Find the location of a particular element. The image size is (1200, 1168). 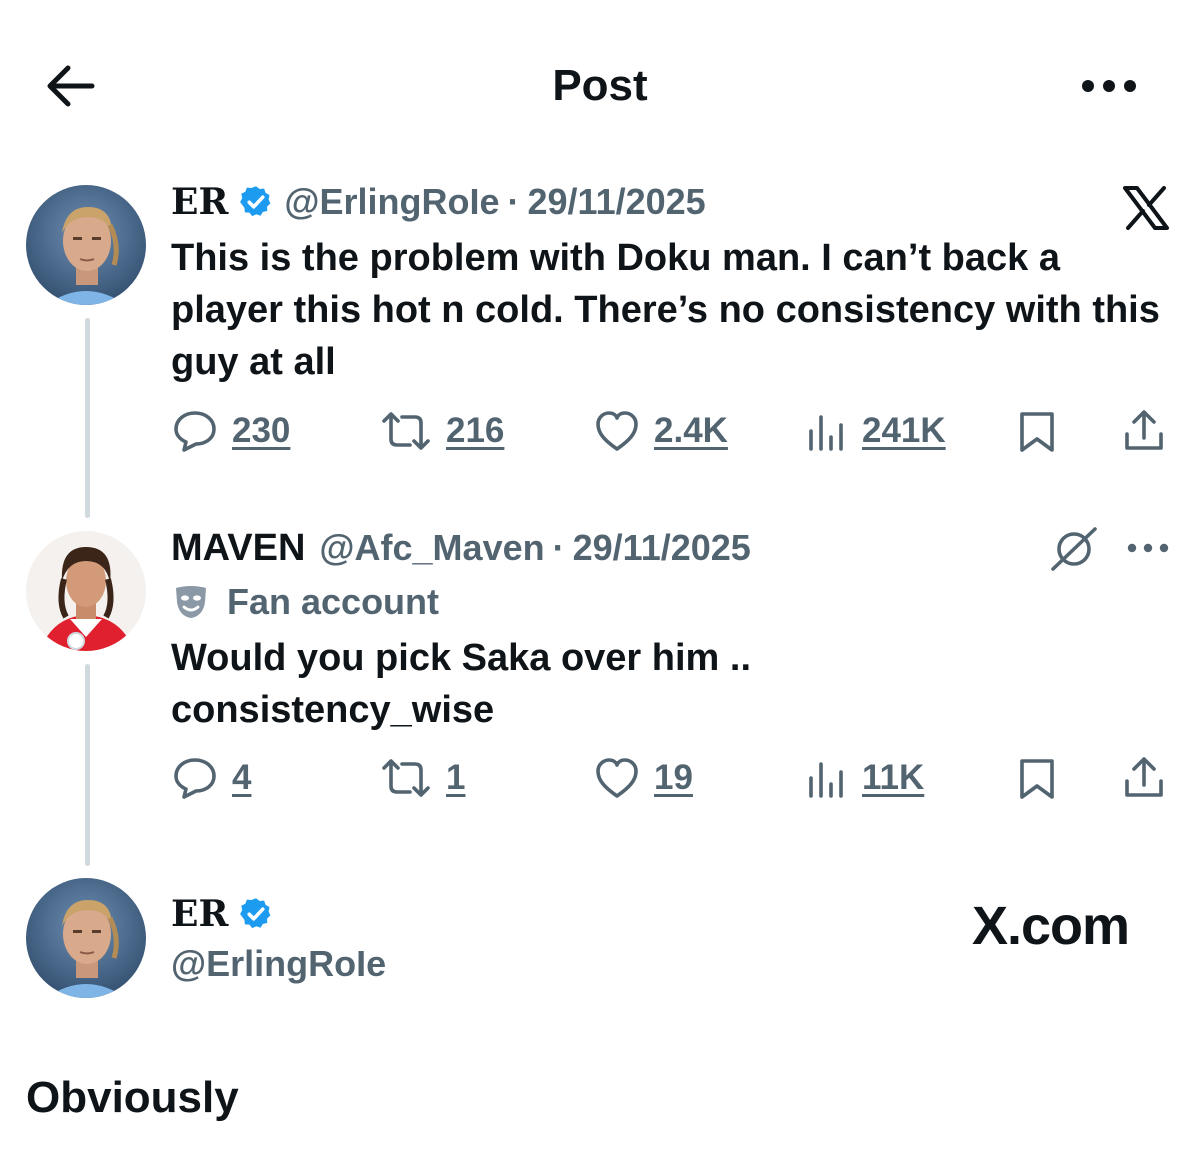

views-count: 11K is located at coordinates (893, 777).